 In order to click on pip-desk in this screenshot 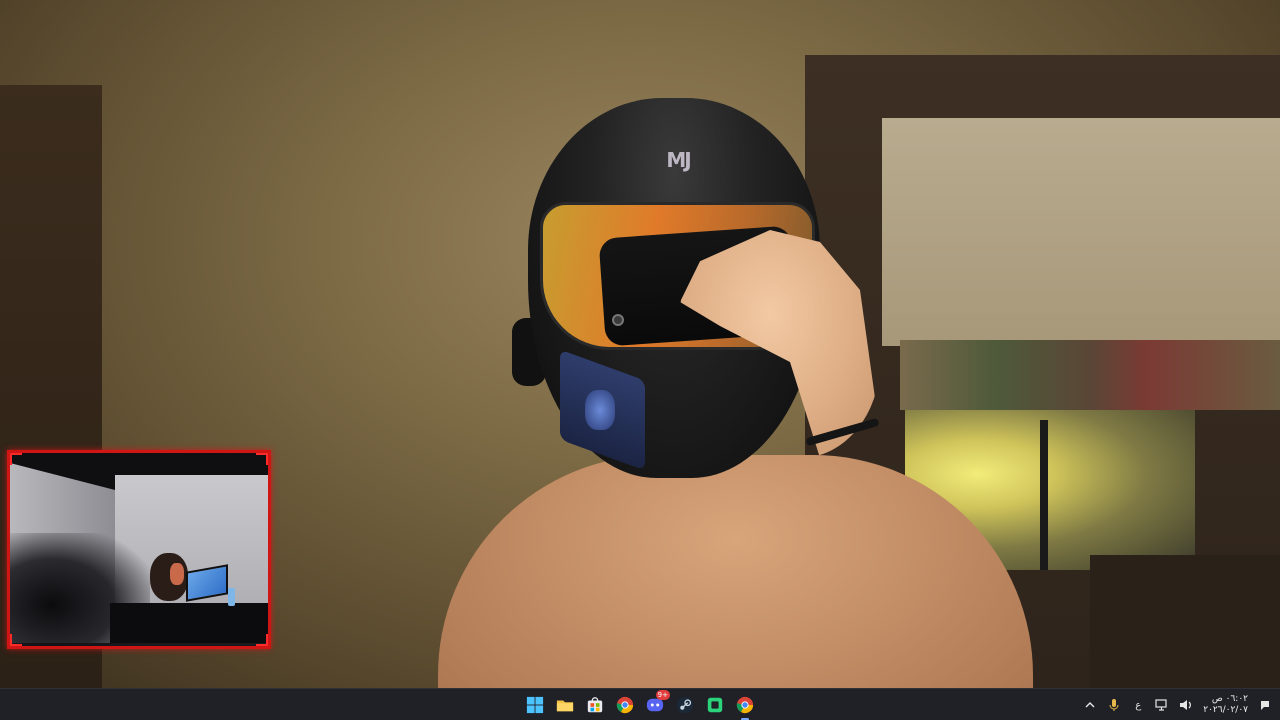, I will do `click(189, 623)`.